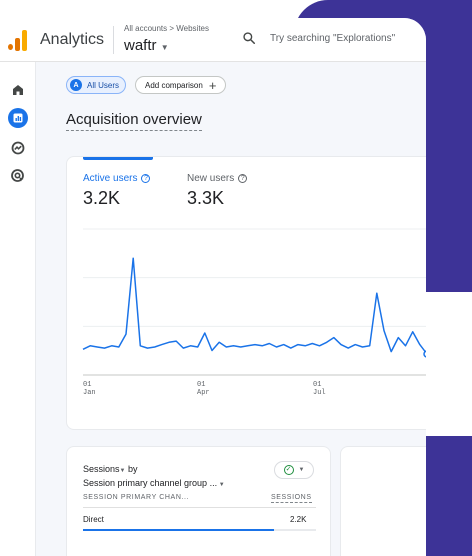 The height and width of the screenshot is (556, 472). Describe the element at coordinates (72, 39) in the screenshot. I see `app-name: Analytics` at that location.